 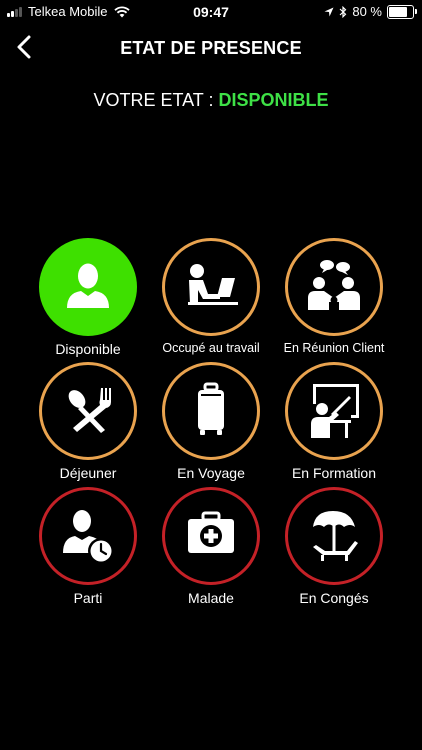 I want to click on status-reunion-client: En Réunion Client, so click(x=334, y=298).